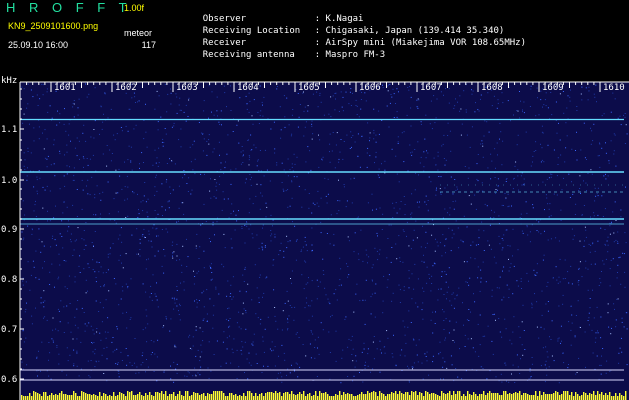 The image size is (629, 400). What do you see at coordinates (9, 380) in the screenshot?
I see `y-tick-label: 0.6` at bounding box center [9, 380].